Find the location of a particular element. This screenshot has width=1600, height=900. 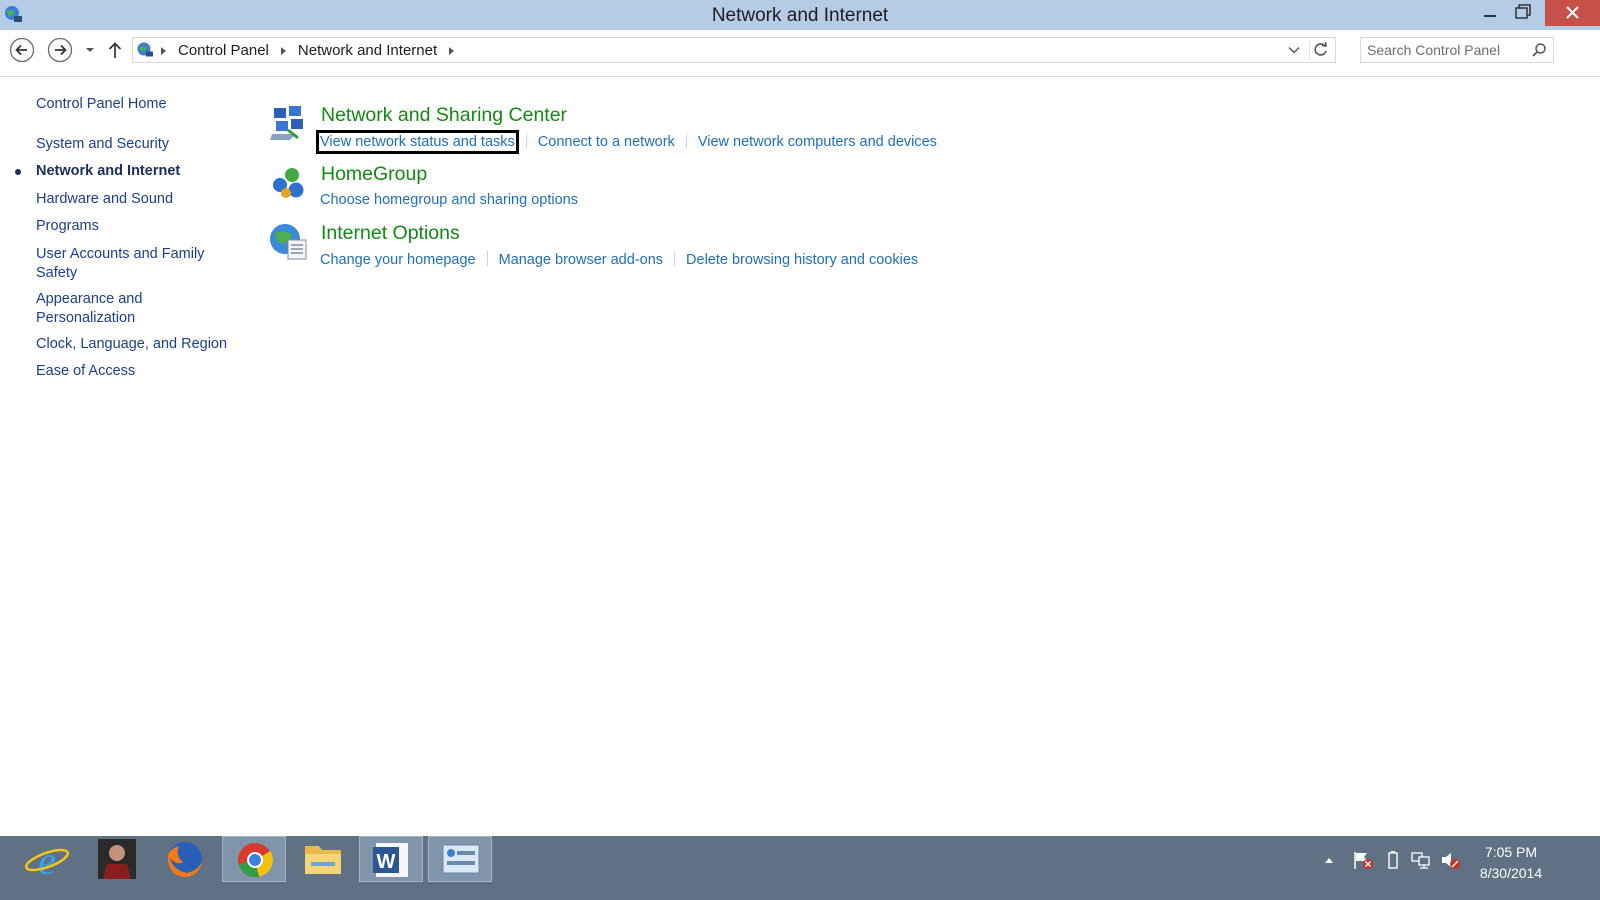

action-center-flag-icon is located at coordinates (1363, 860).